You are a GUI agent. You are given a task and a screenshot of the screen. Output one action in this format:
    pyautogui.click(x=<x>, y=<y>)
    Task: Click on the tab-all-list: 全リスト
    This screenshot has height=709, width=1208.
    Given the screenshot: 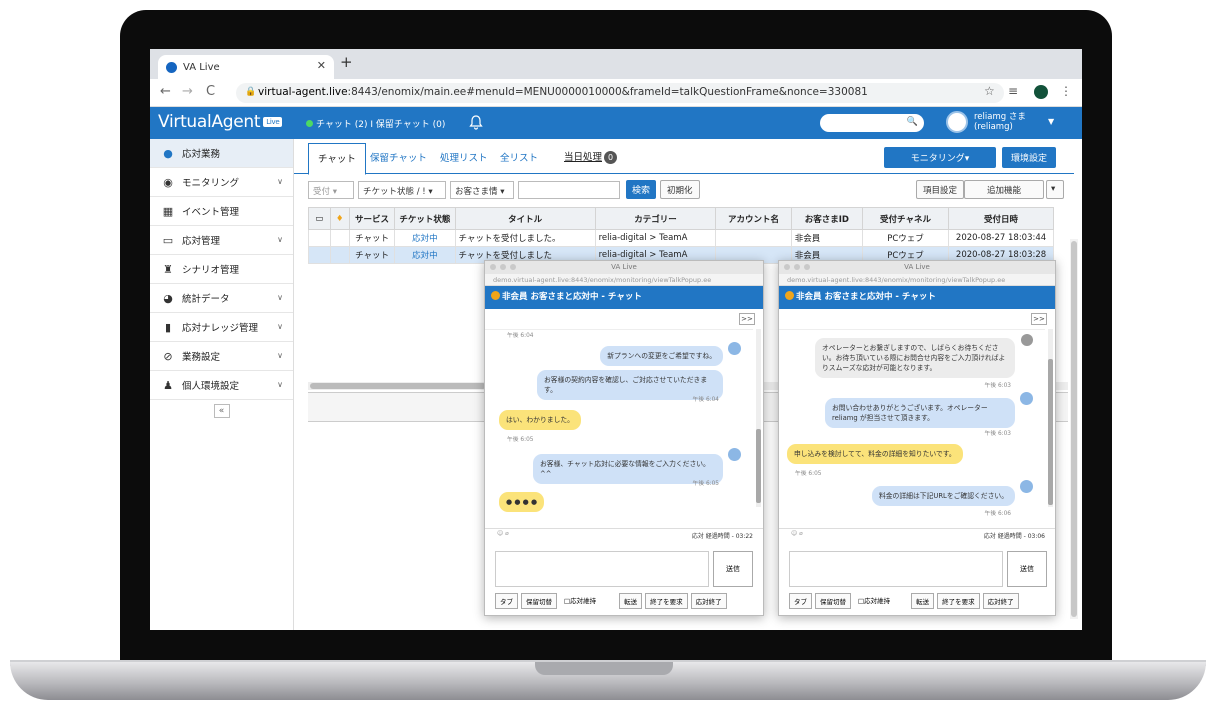 What is the action you would take?
    pyautogui.click(x=519, y=157)
    